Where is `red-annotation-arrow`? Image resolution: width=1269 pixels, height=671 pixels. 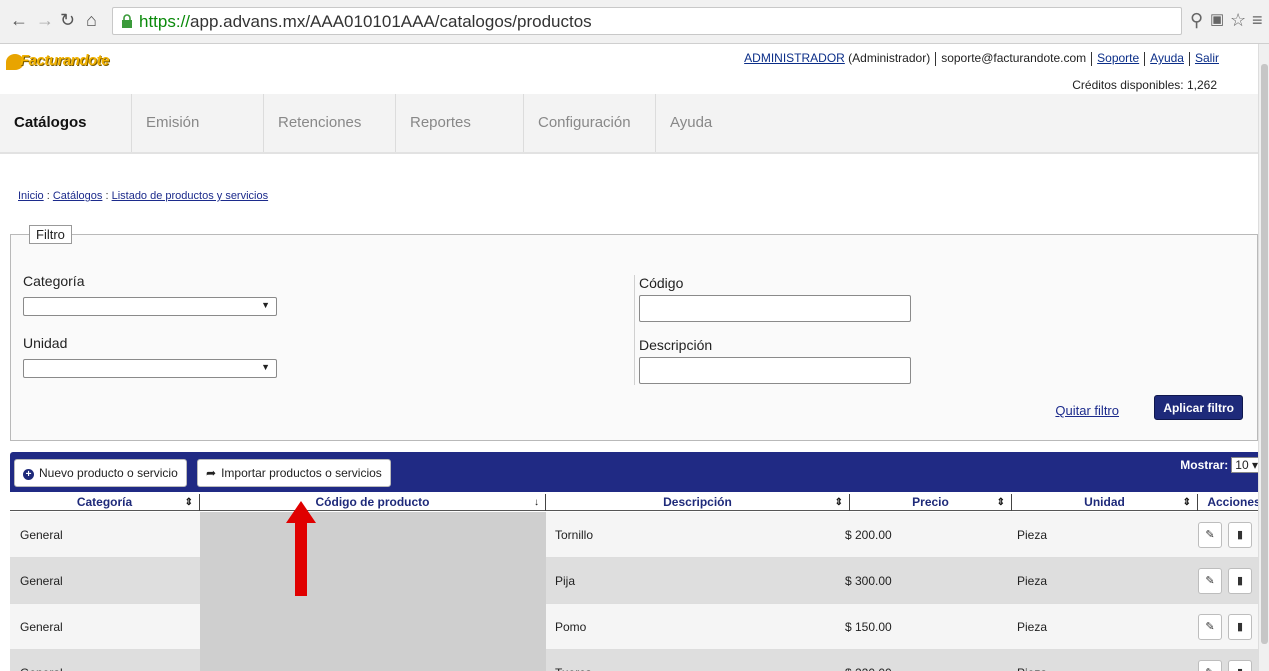
red-annotation-arrow is located at coordinates (301, 548).